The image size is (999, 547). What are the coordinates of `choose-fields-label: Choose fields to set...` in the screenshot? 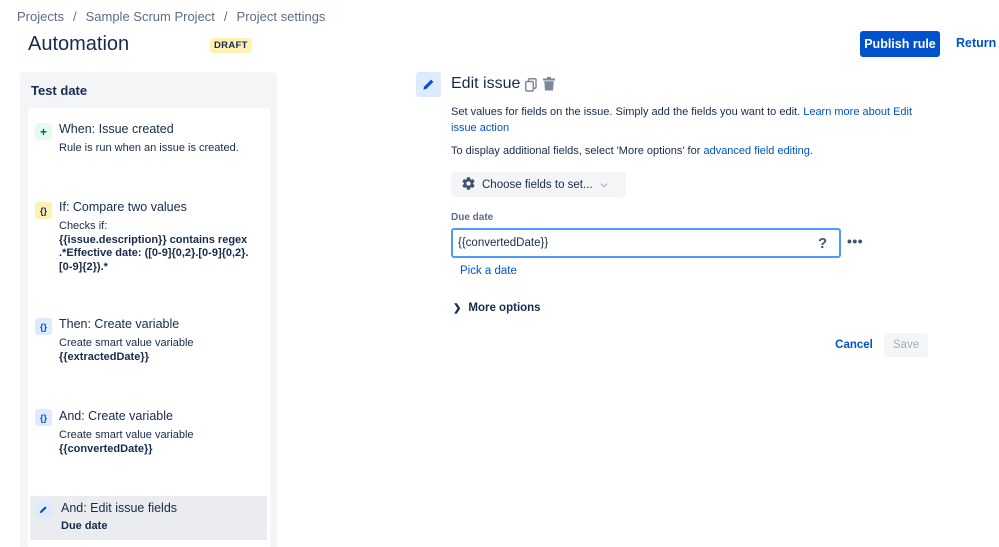 It's located at (537, 184).